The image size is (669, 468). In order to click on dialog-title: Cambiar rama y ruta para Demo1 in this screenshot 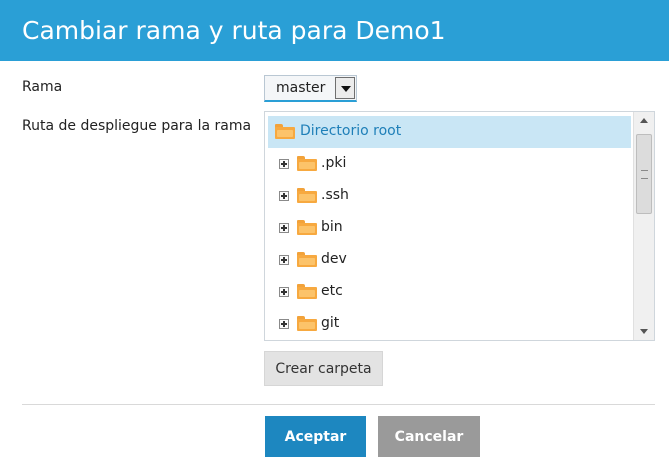, I will do `click(334, 30)`.